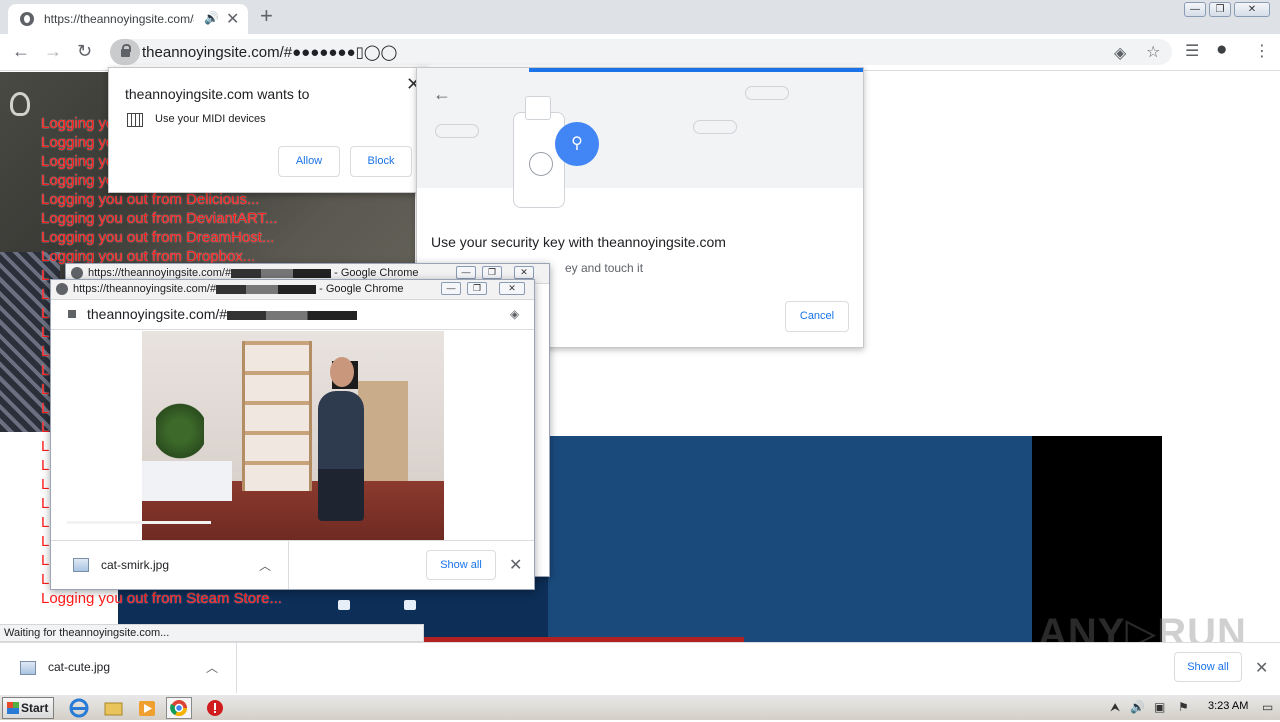 Image resolution: width=1280 pixels, height=722 pixels. What do you see at coordinates (139, 522) in the screenshot?
I see `video-progress-fill` at bounding box center [139, 522].